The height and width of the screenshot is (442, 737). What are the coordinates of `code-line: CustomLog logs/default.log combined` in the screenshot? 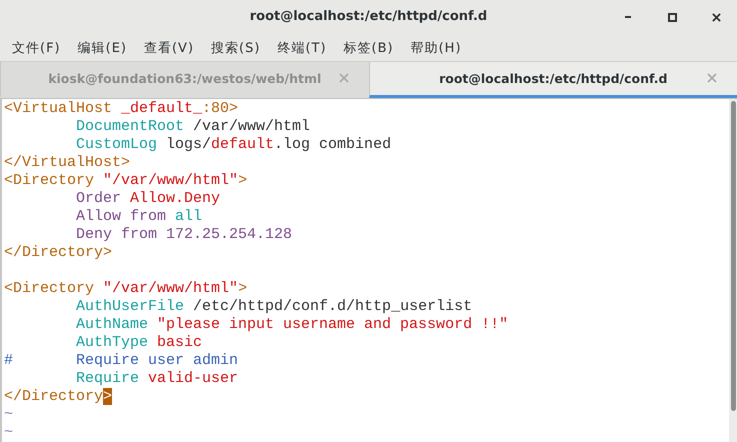 It's located at (233, 145).